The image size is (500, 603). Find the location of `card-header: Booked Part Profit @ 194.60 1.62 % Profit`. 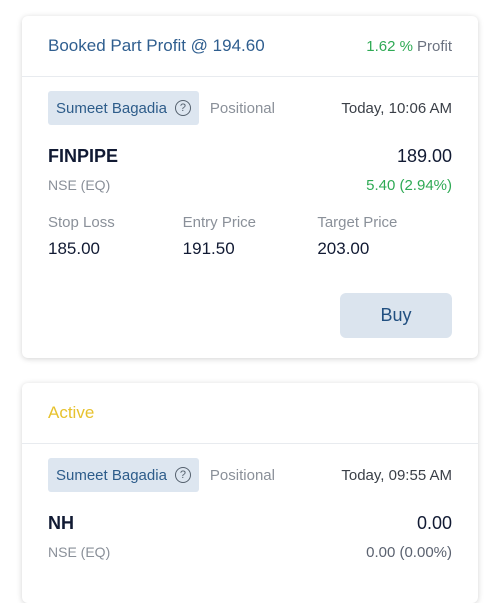

card-header: Booked Part Profit @ 194.60 1.62 % Profit is located at coordinates (250, 46).